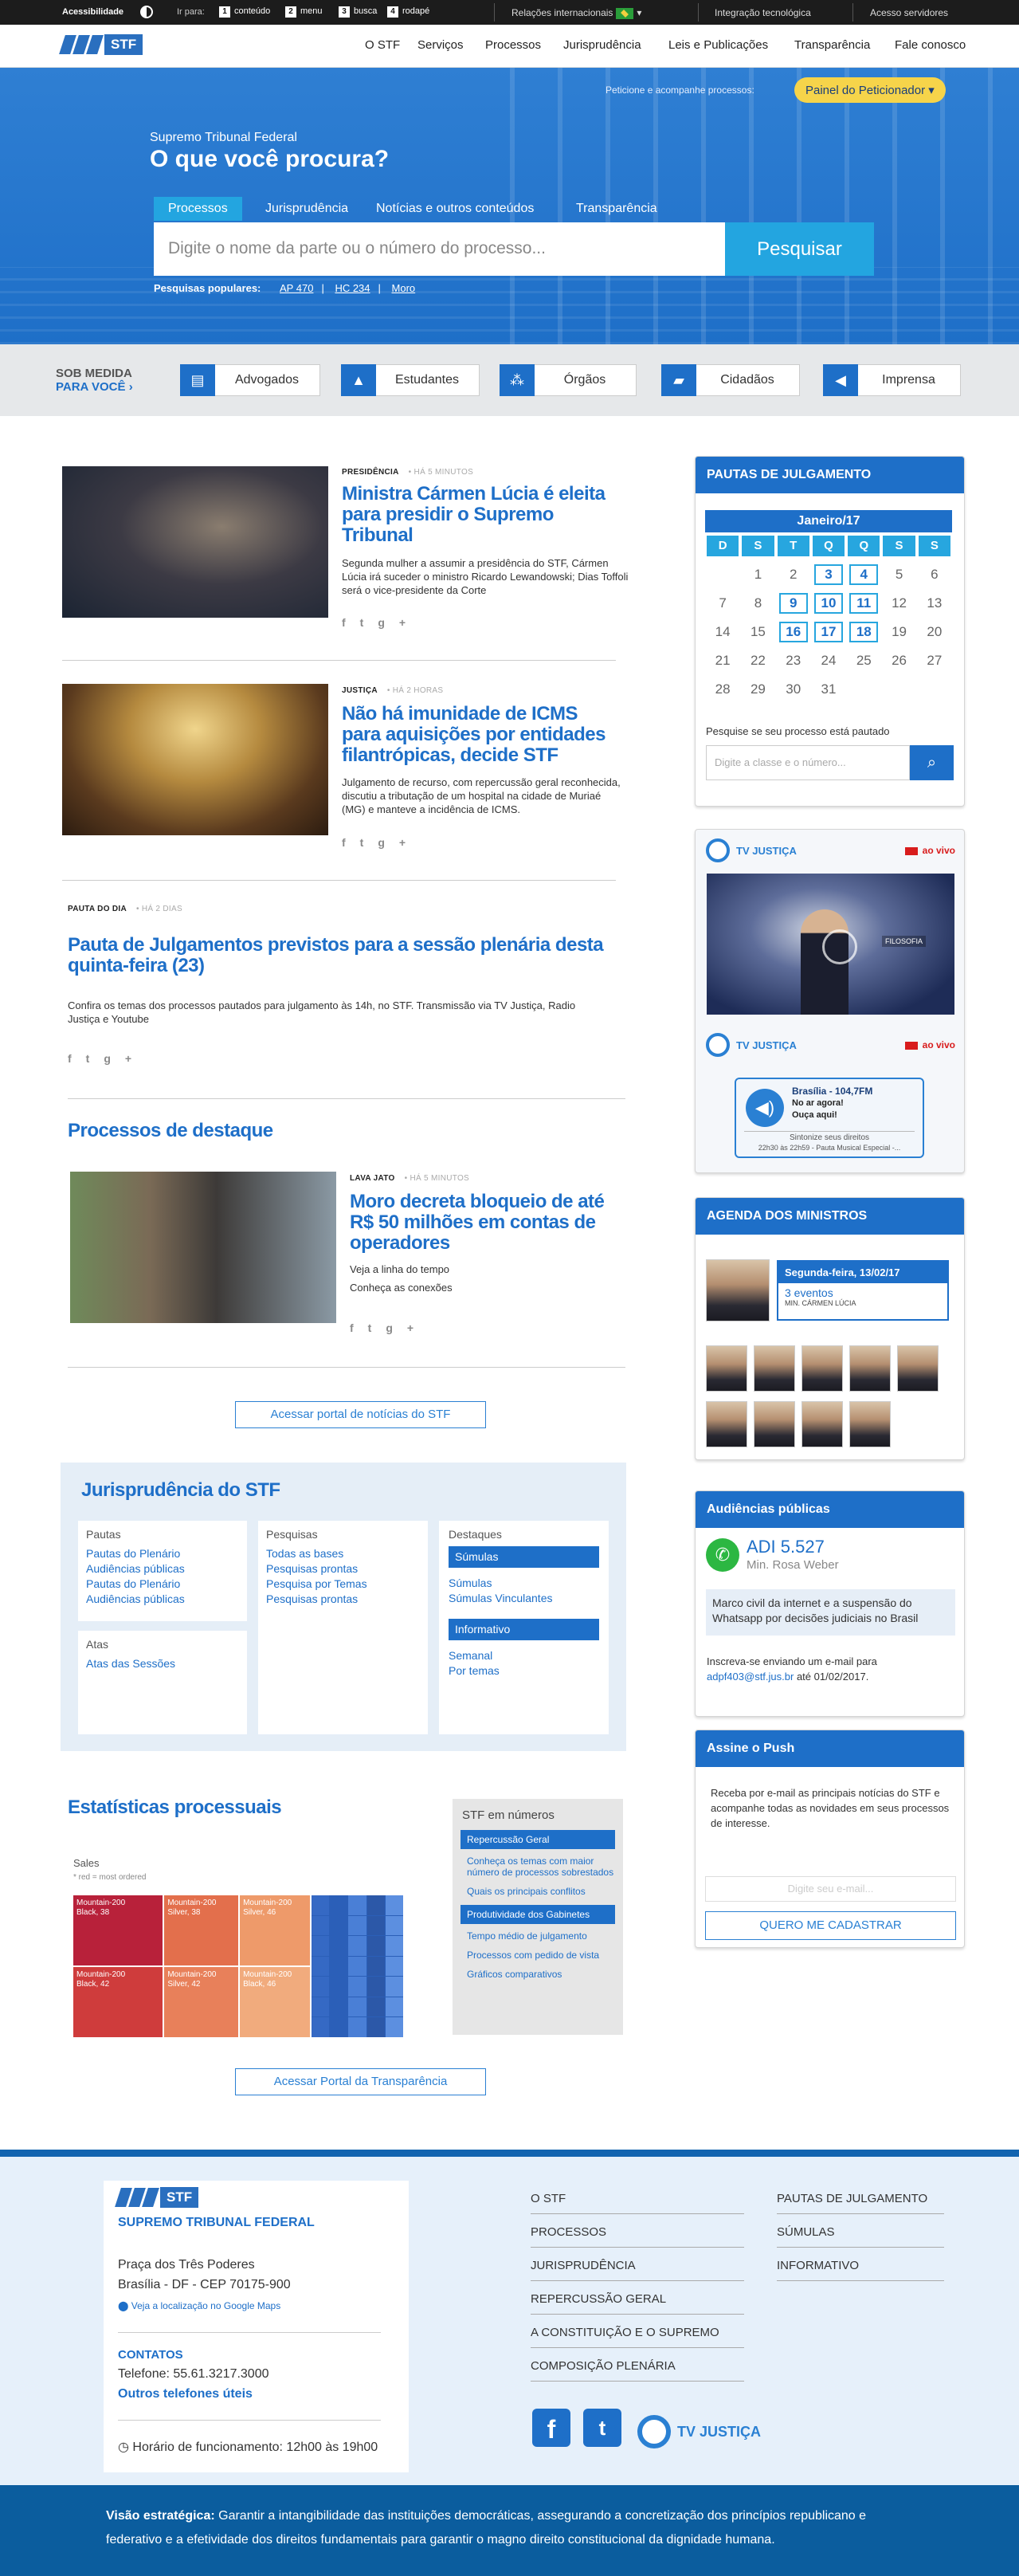 This screenshot has width=1019, height=2576. I want to click on link: Tempo médio de julgamento, so click(541, 1936).